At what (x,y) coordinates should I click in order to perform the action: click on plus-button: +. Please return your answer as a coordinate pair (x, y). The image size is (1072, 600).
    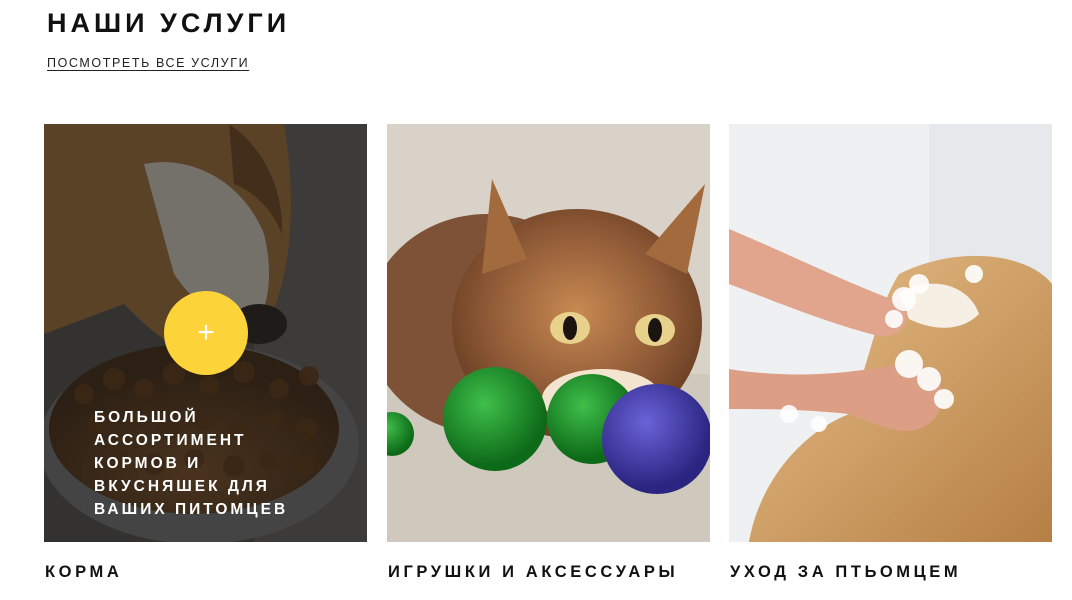
    Looking at the image, I should click on (206, 333).